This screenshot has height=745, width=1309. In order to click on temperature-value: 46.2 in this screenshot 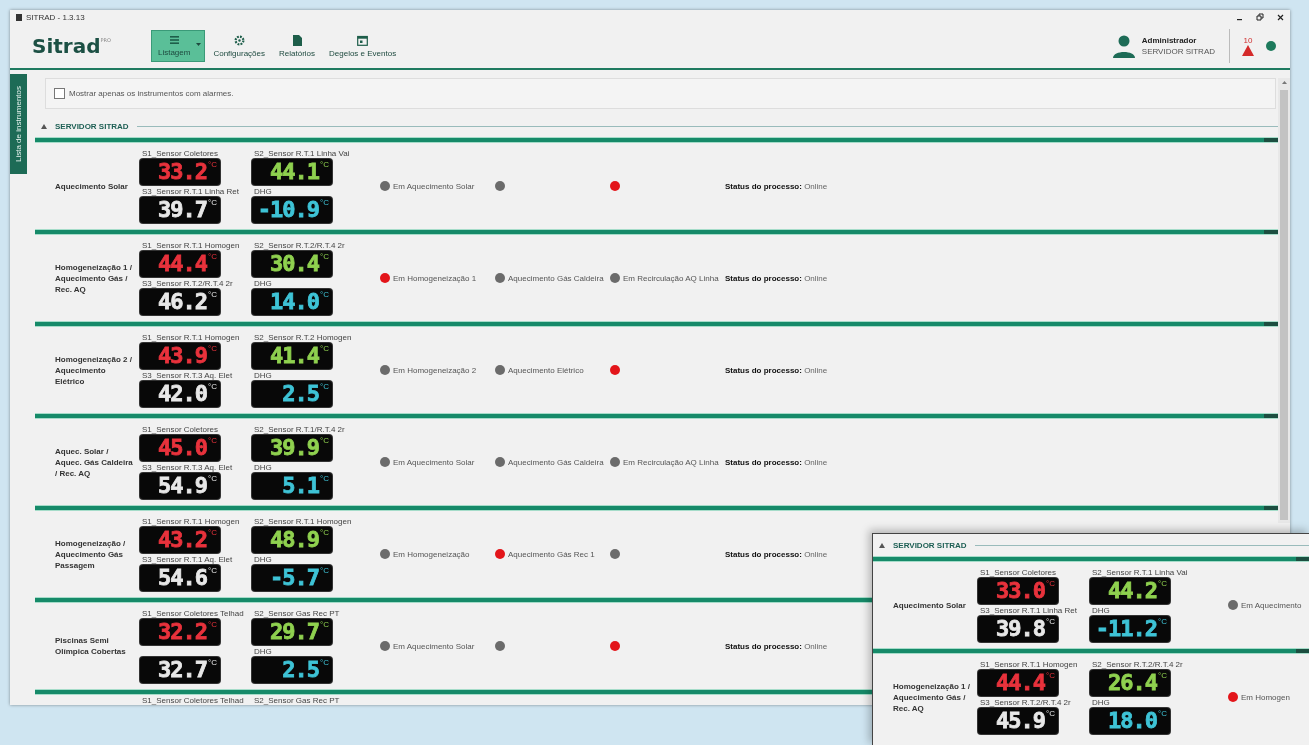, I will do `click(182, 302)`.